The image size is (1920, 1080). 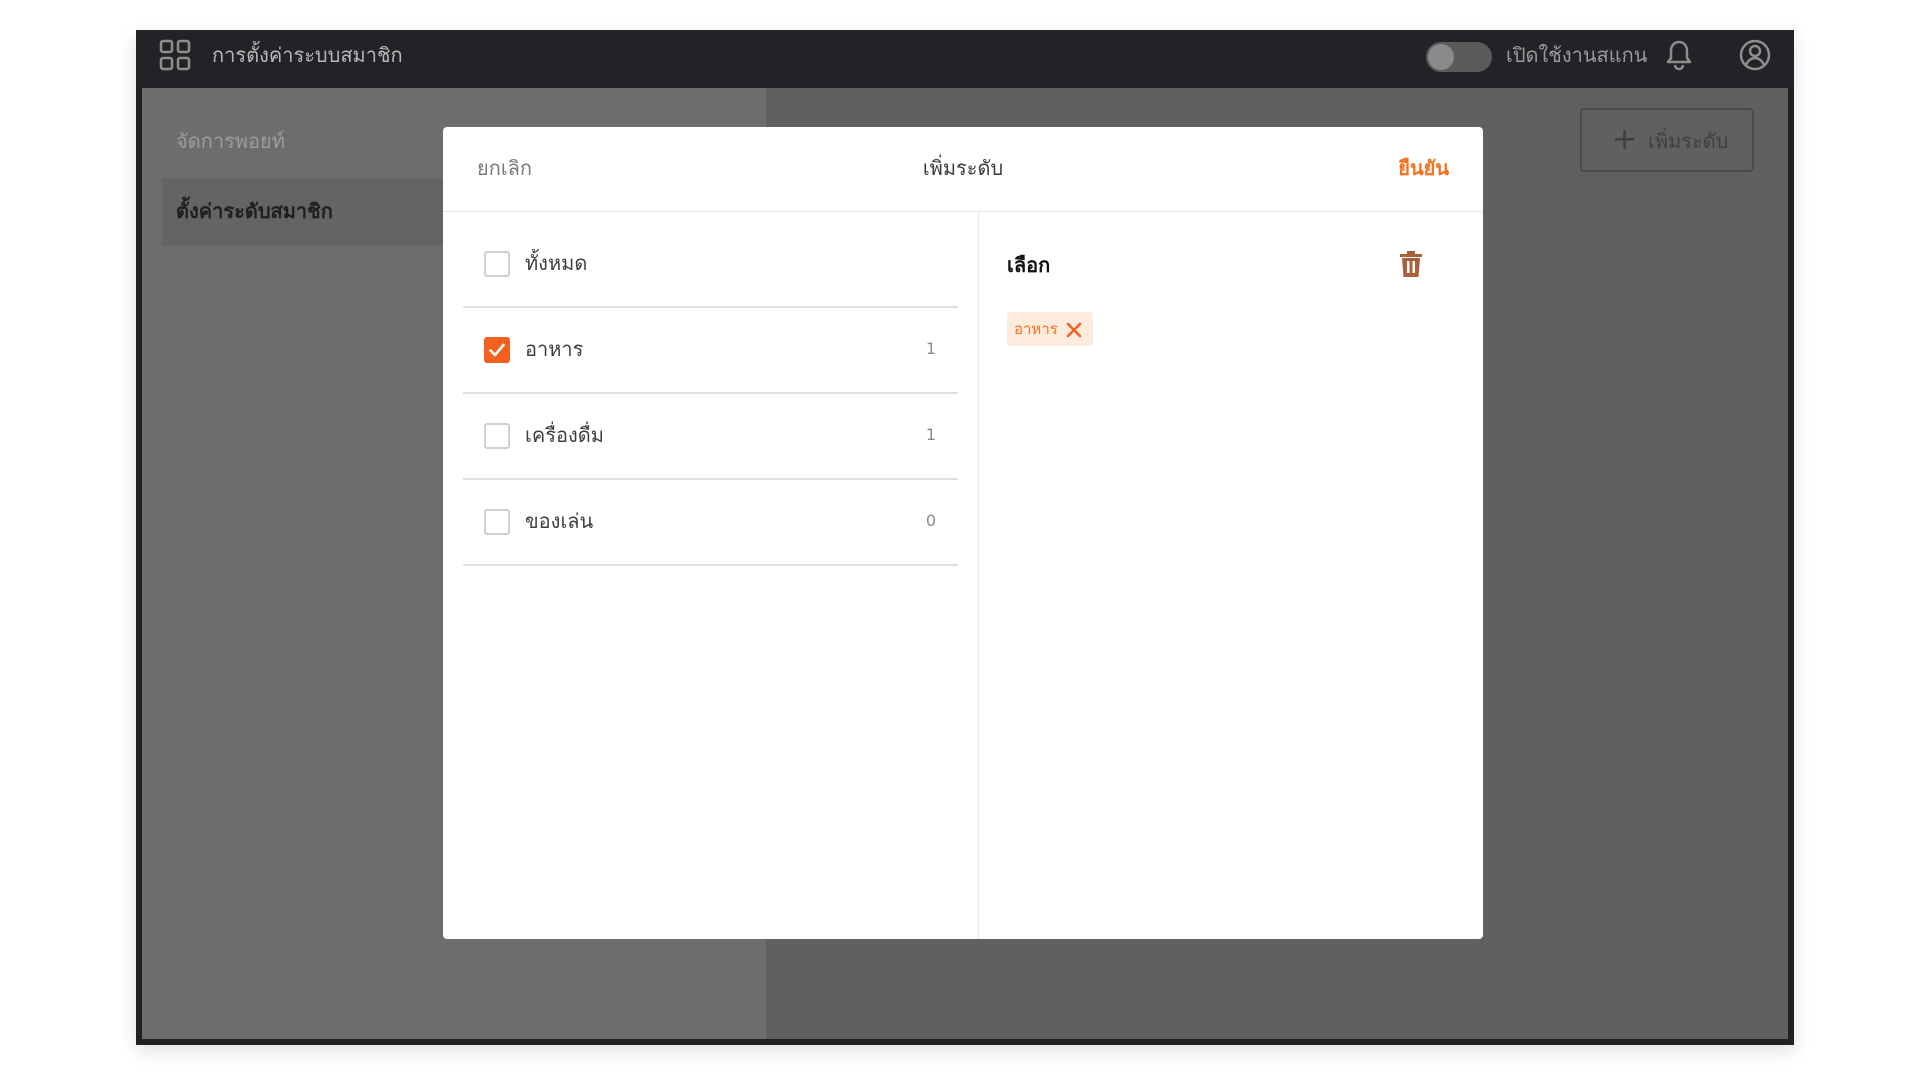 I want to click on grid-icon, so click(x=175, y=55).